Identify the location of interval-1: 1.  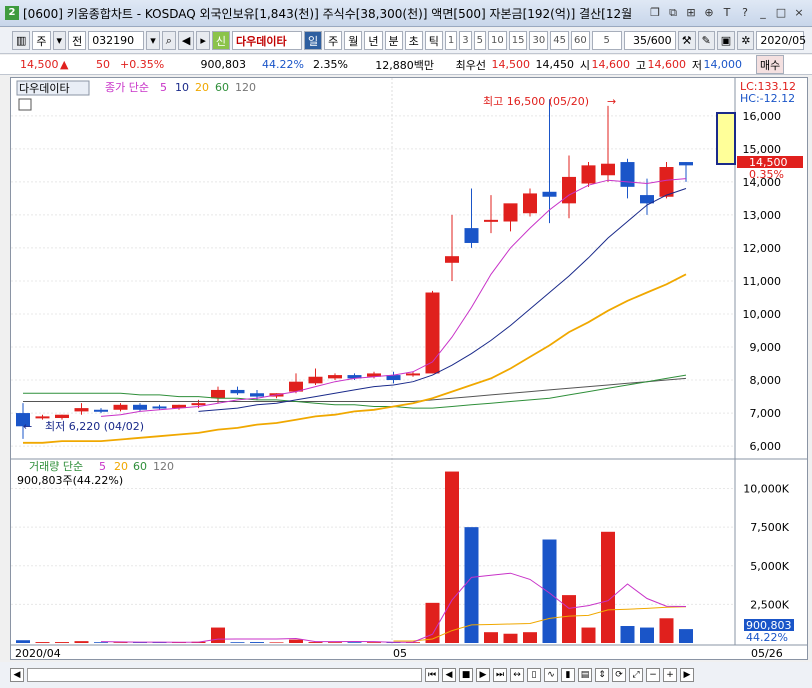
(451, 40).